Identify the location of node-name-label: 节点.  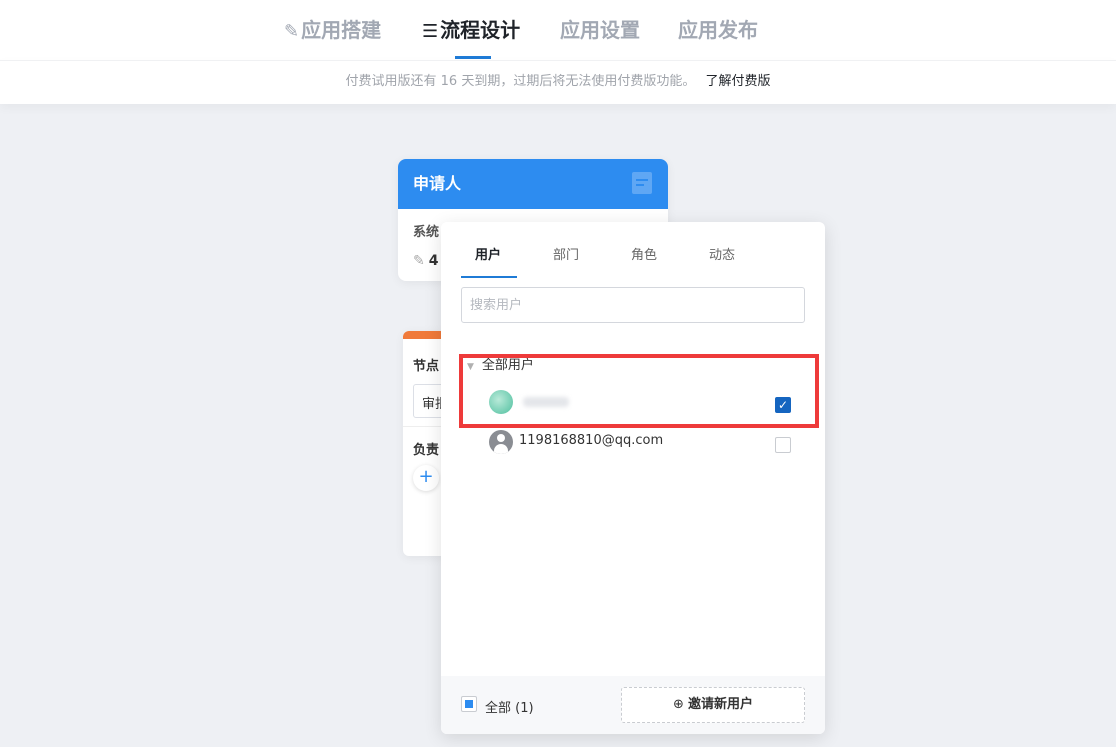
(426, 366).